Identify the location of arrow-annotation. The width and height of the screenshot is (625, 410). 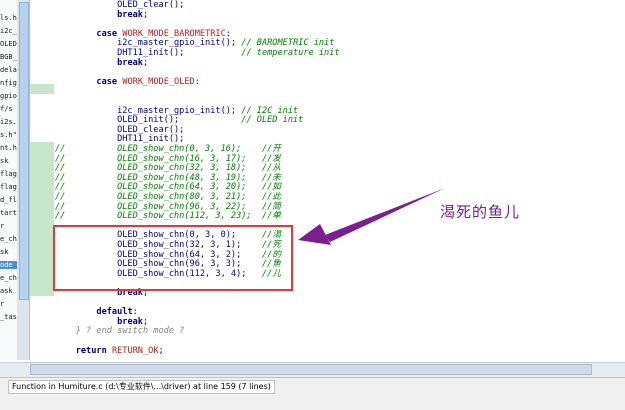
(371, 216).